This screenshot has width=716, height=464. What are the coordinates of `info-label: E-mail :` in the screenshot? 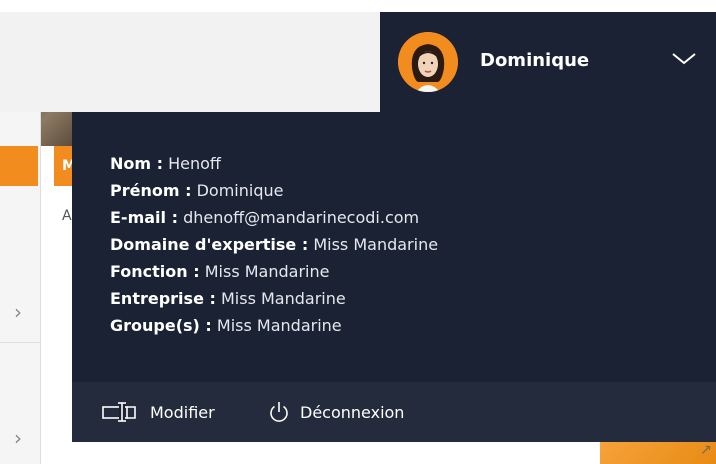 It's located at (144, 217).